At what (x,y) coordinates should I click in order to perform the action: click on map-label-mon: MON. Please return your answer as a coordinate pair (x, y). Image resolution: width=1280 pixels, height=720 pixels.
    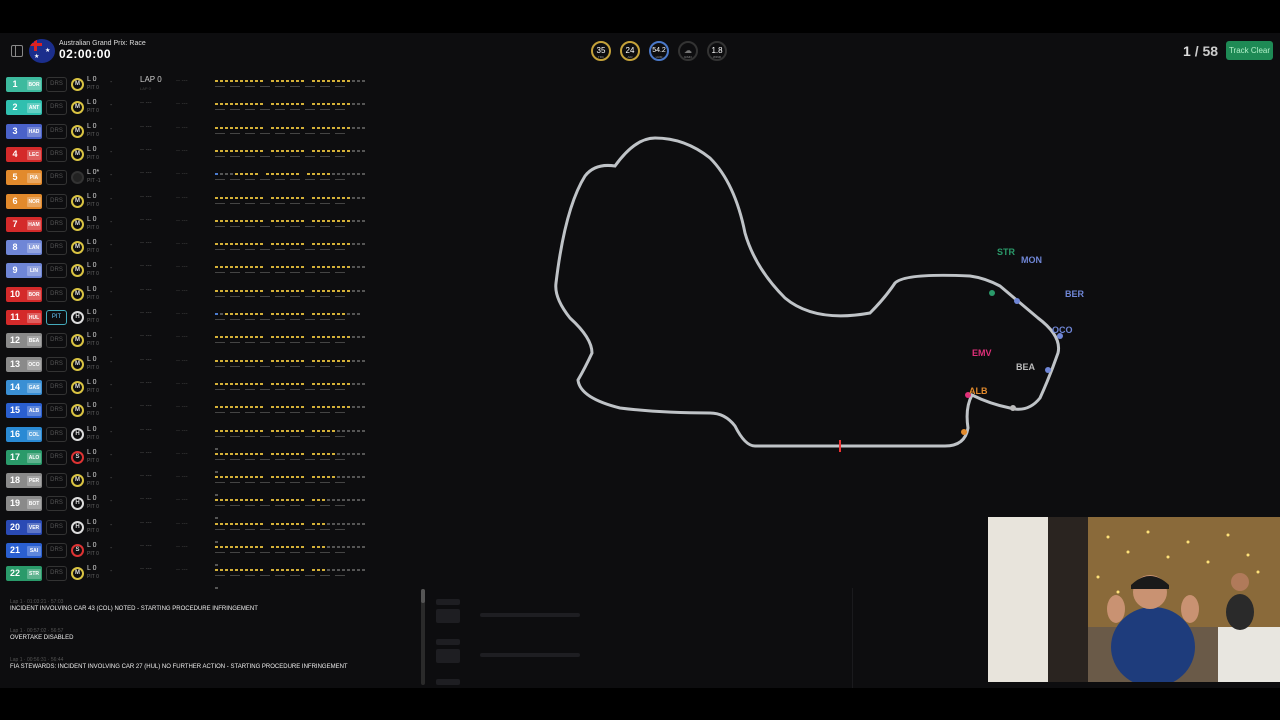
    Looking at the image, I should click on (1031, 260).